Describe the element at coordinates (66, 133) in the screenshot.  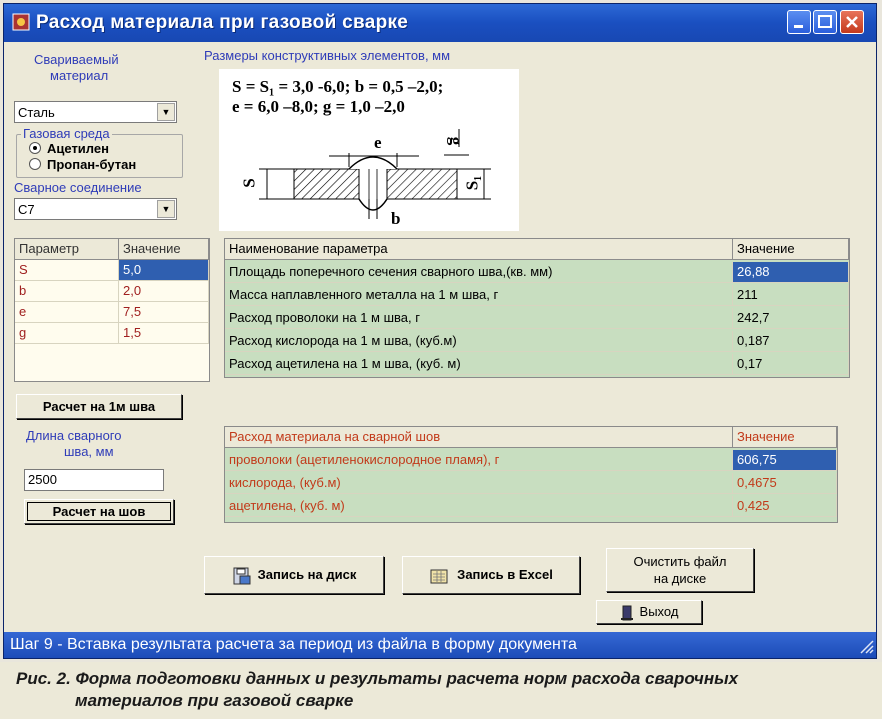
I see `gas-medium-label: Газовая среда` at that location.